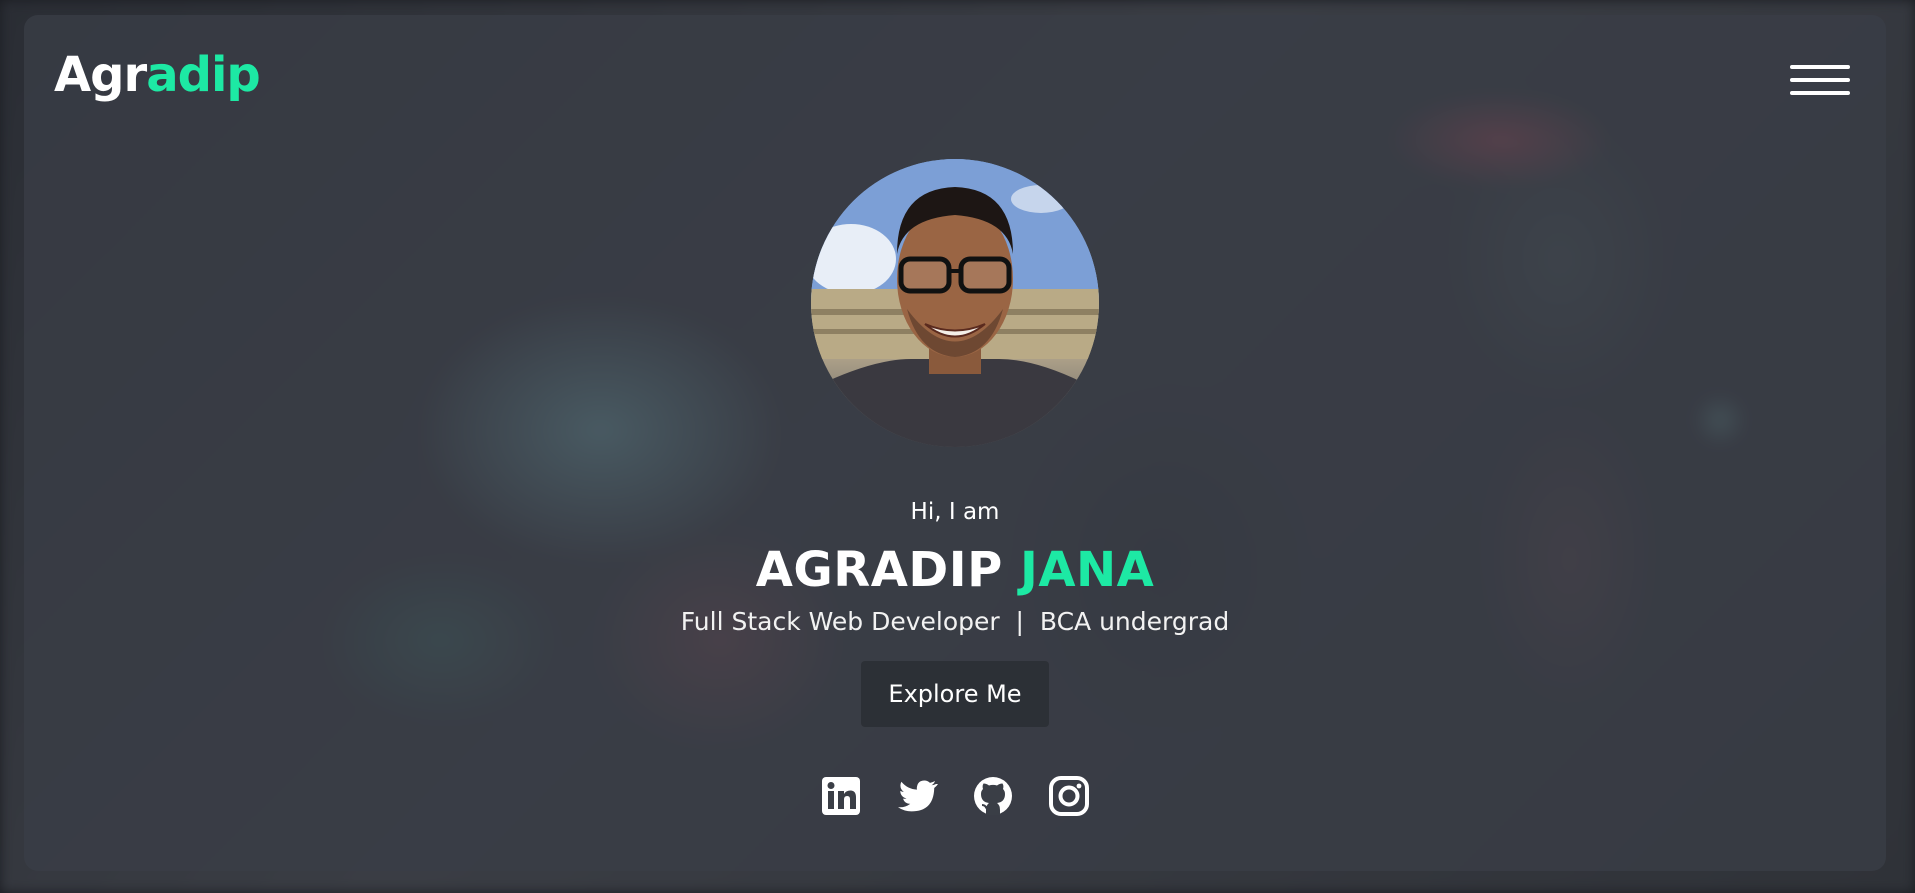 This screenshot has width=1915, height=893. I want to click on first-name: AGRADIP, so click(879, 570).